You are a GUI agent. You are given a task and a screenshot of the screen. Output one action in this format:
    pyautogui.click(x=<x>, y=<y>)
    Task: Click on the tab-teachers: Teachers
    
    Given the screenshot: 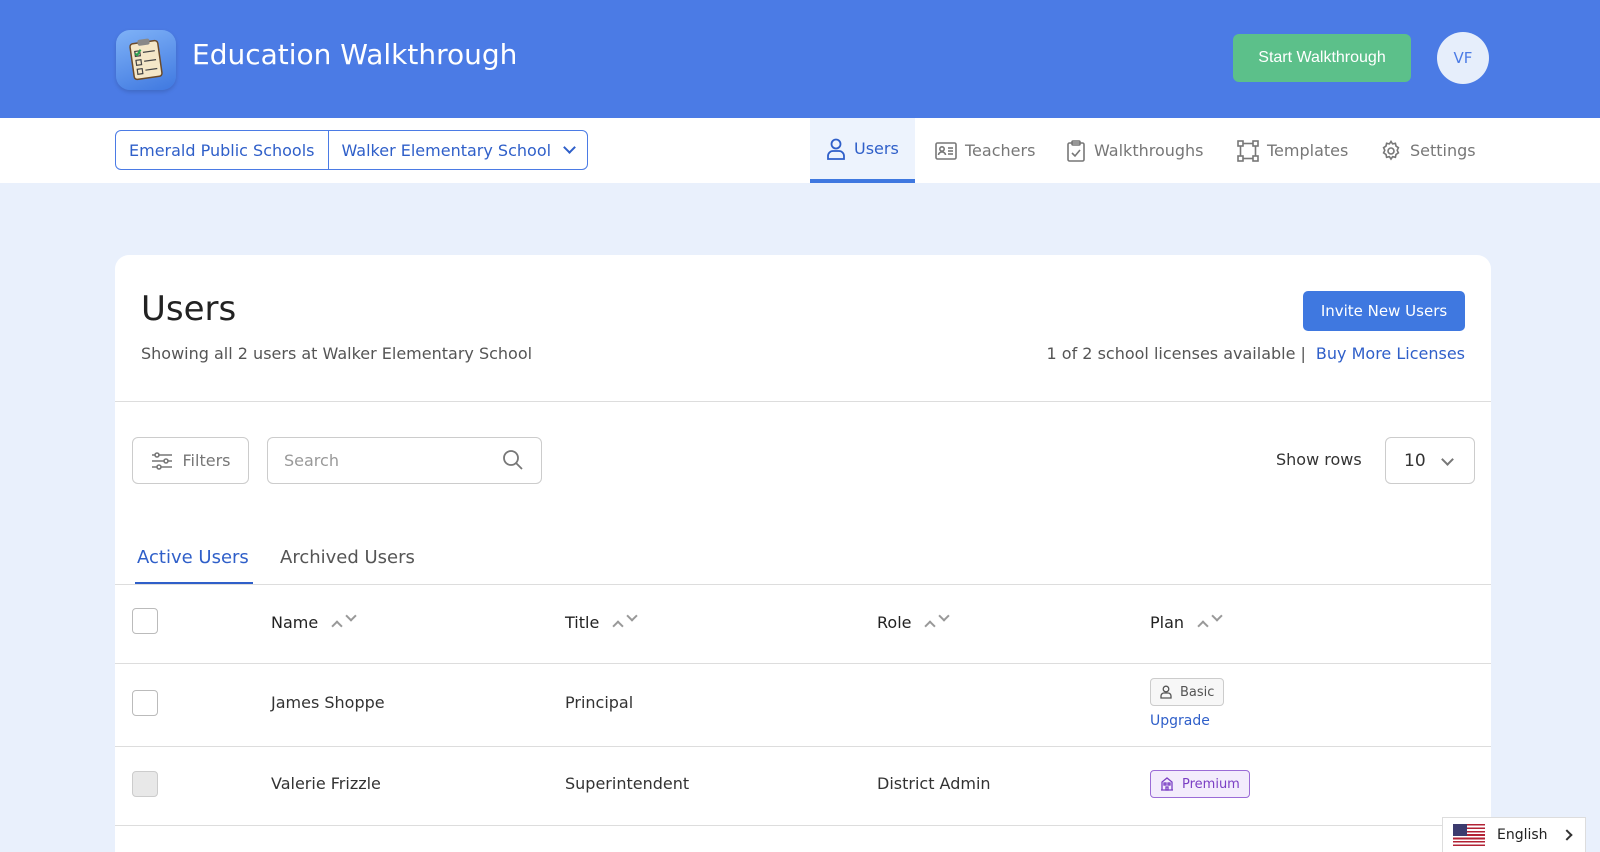 What is the action you would take?
    pyautogui.click(x=985, y=150)
    